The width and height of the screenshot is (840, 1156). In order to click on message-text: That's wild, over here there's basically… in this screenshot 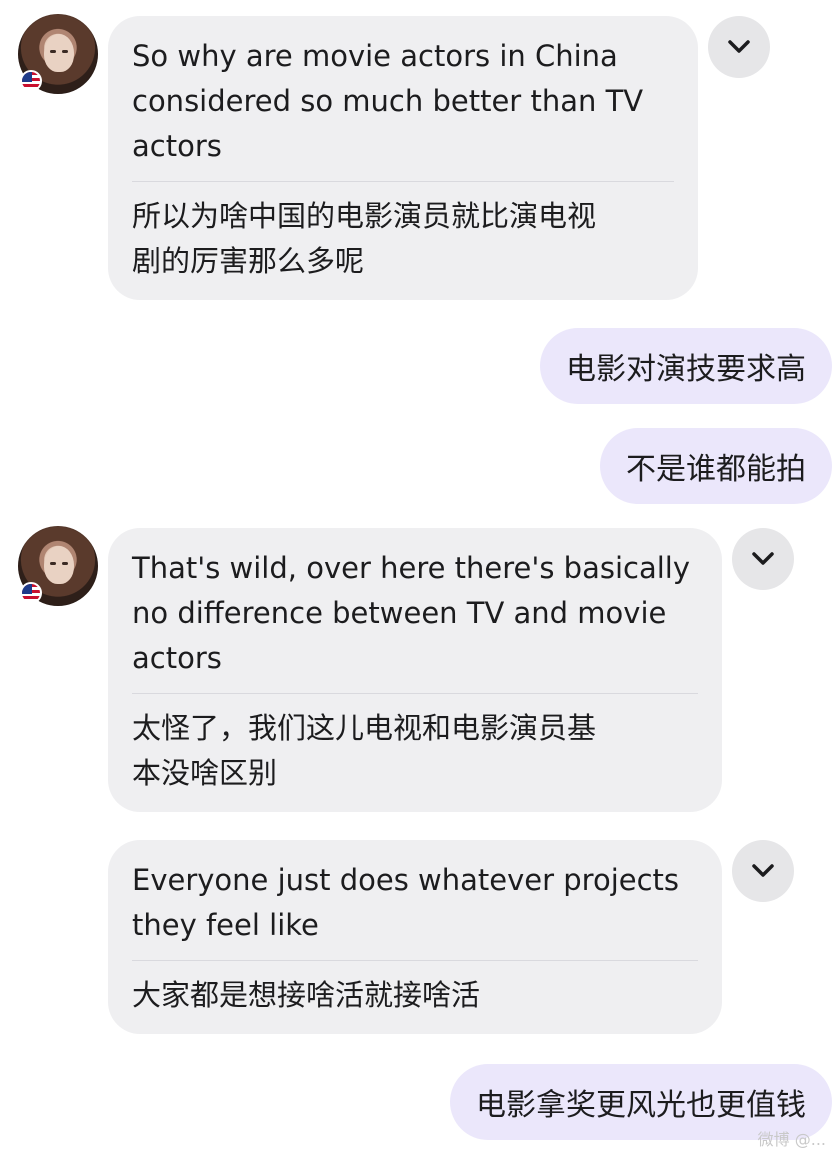, I will do `click(411, 613)`.